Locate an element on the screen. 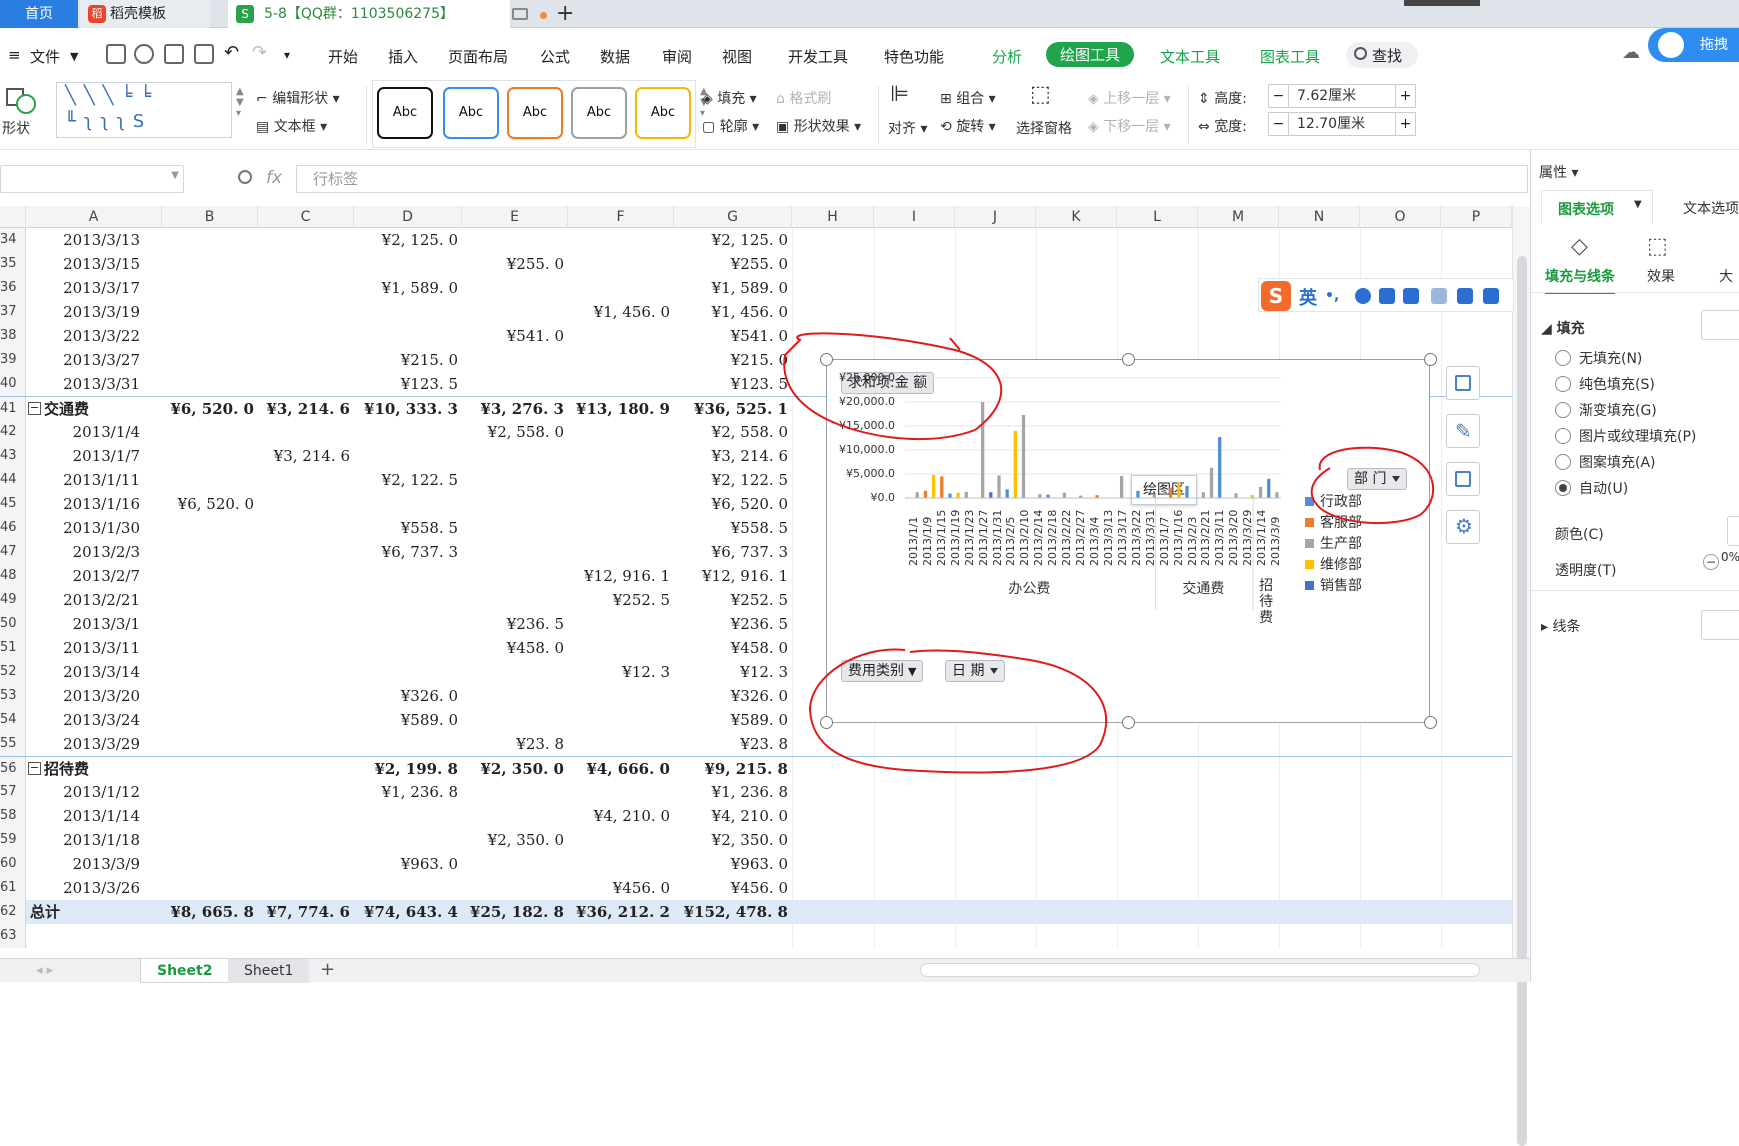 The width and height of the screenshot is (1739, 1146). add-sheet-icon: + is located at coordinates (327, 969).